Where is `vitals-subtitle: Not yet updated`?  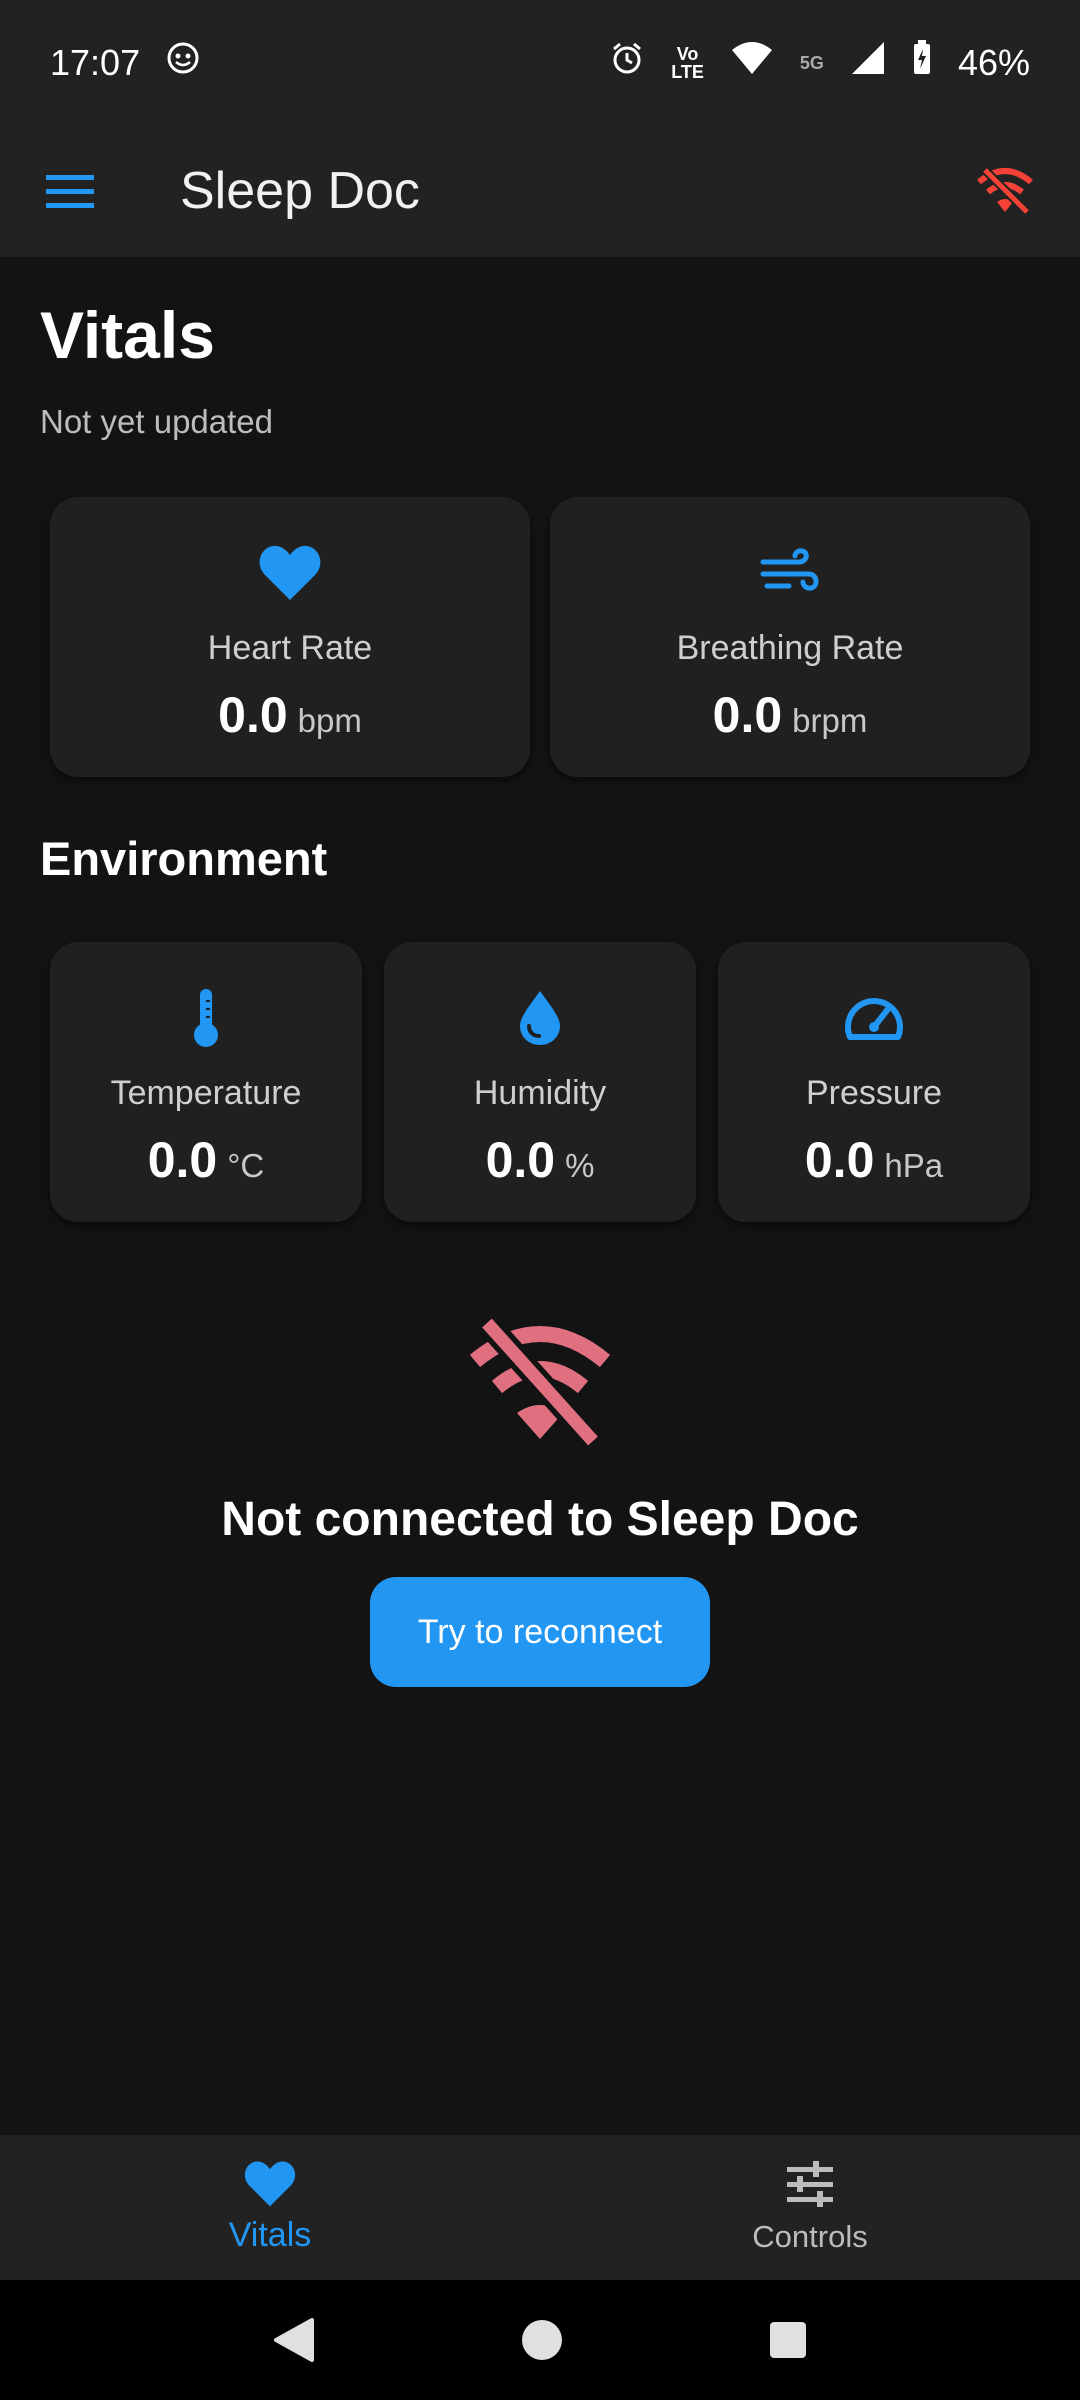 vitals-subtitle: Not yet updated is located at coordinates (156, 421).